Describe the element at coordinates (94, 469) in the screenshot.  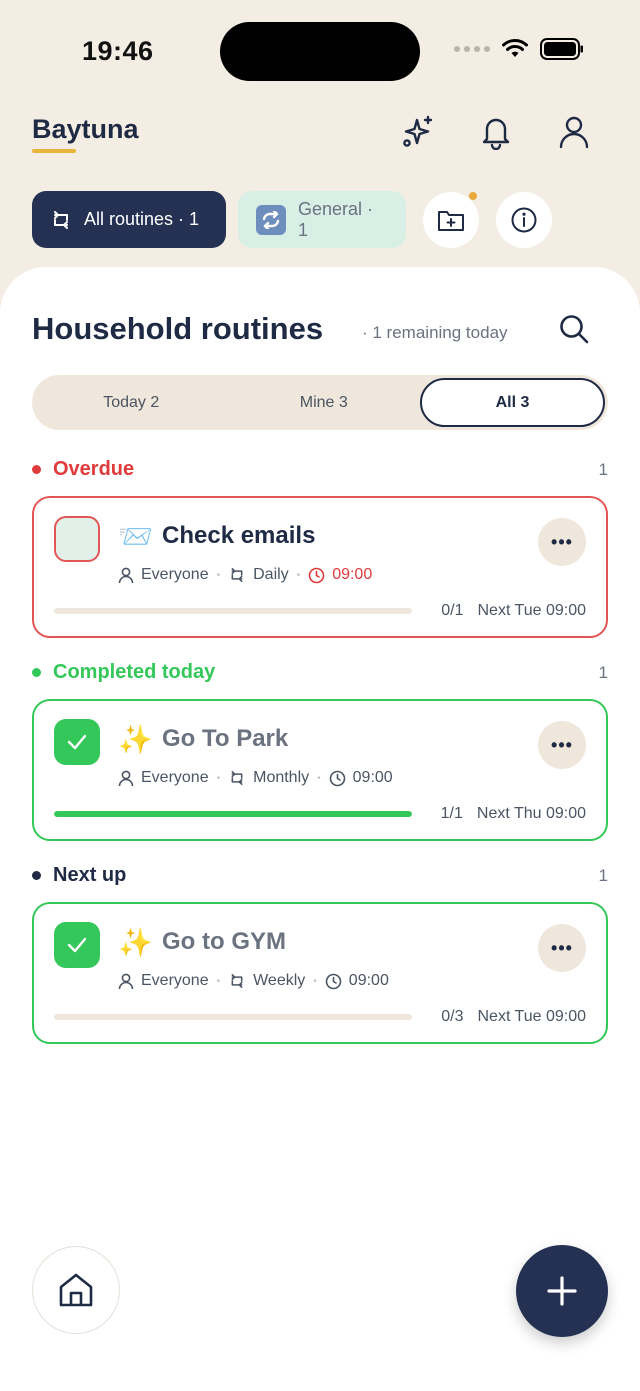
I see `section-label: Overdue` at that location.